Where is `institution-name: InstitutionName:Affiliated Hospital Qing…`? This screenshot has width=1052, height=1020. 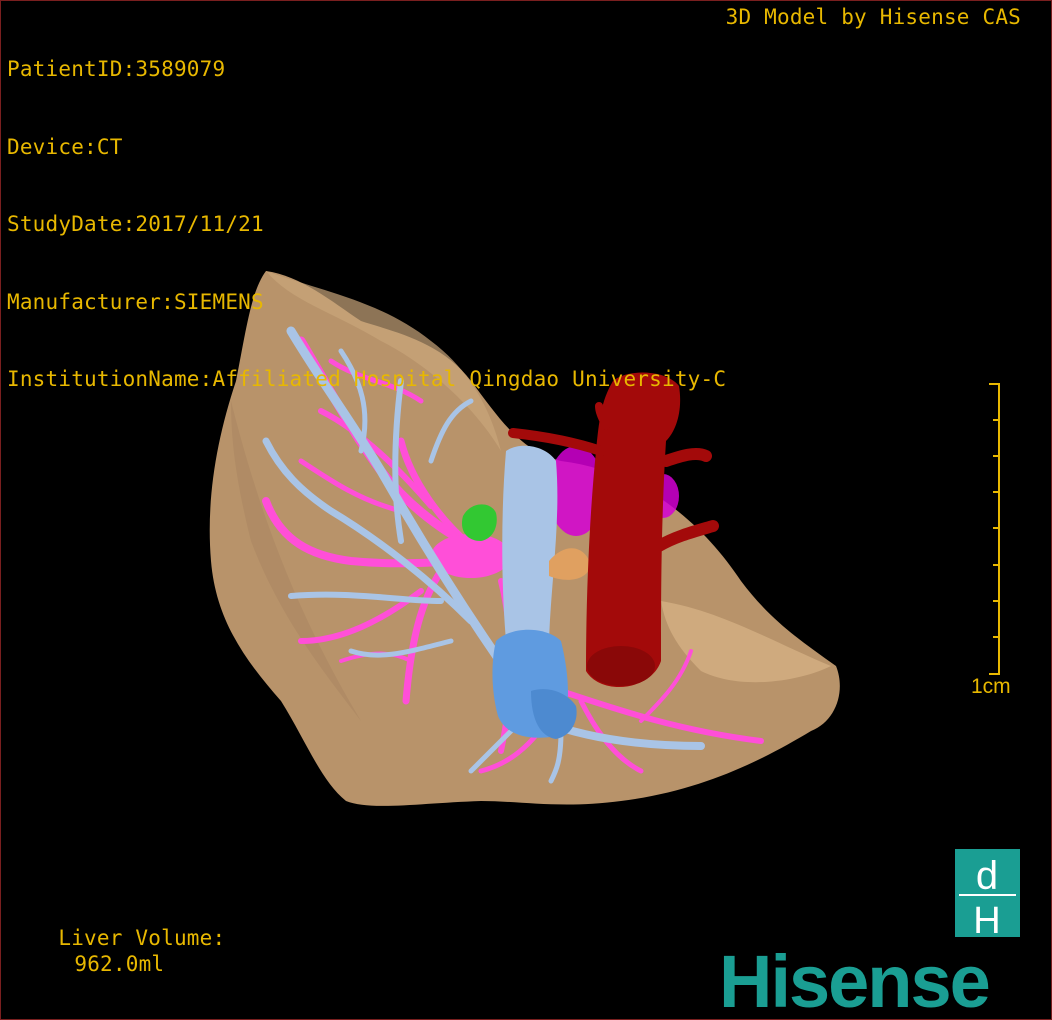 institution-name: InstitutionName:Affiliated Hospital Qing… is located at coordinates (367, 379).